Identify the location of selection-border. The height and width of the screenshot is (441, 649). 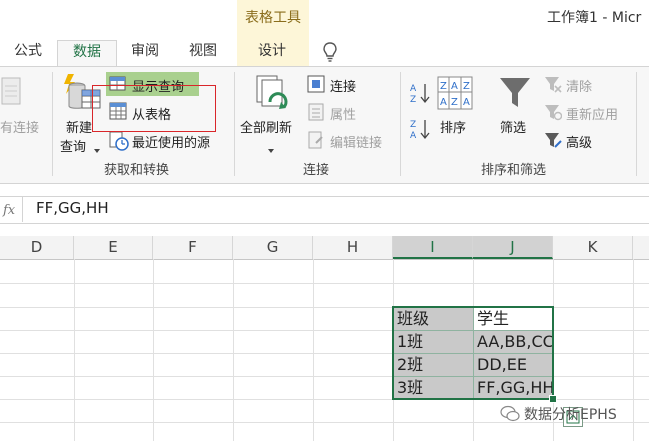
(473, 353).